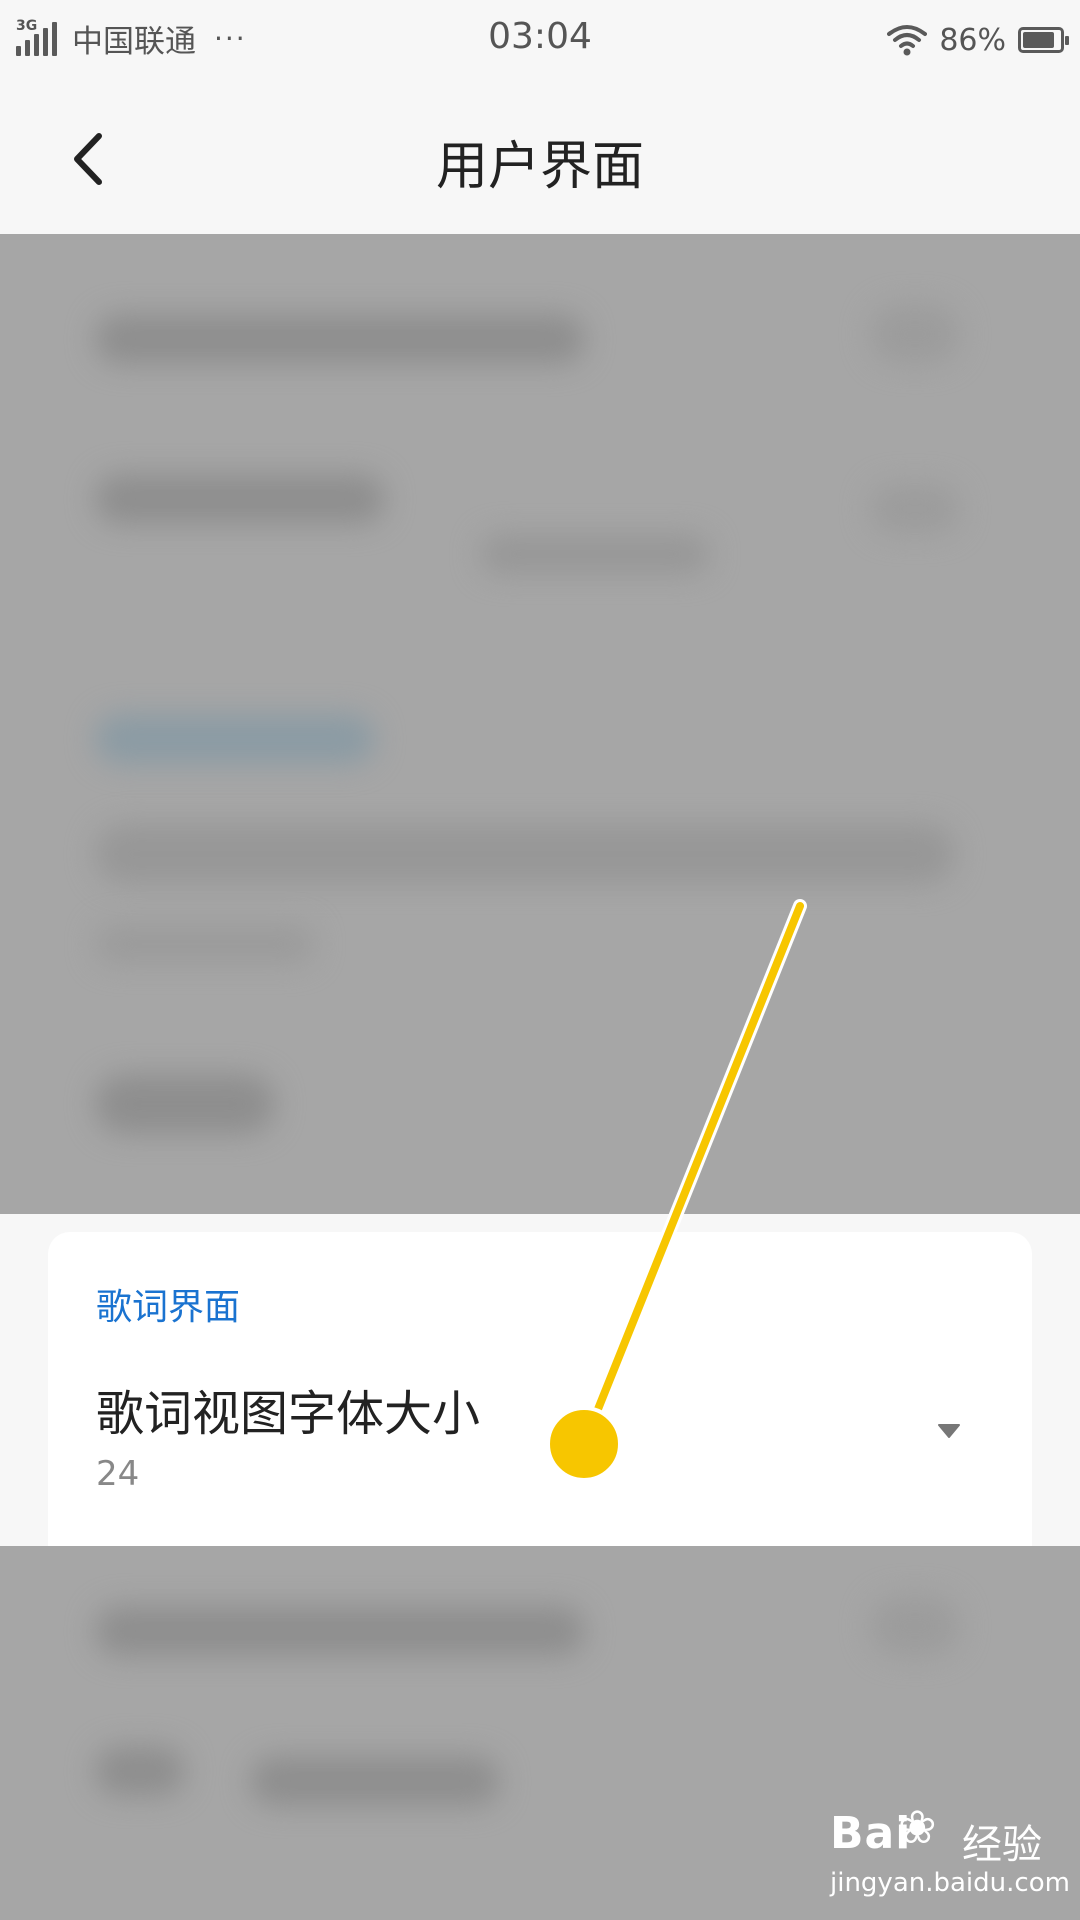 The width and height of the screenshot is (1080, 1920). I want to click on dropdown-arrow-icon, so click(949, 1431).